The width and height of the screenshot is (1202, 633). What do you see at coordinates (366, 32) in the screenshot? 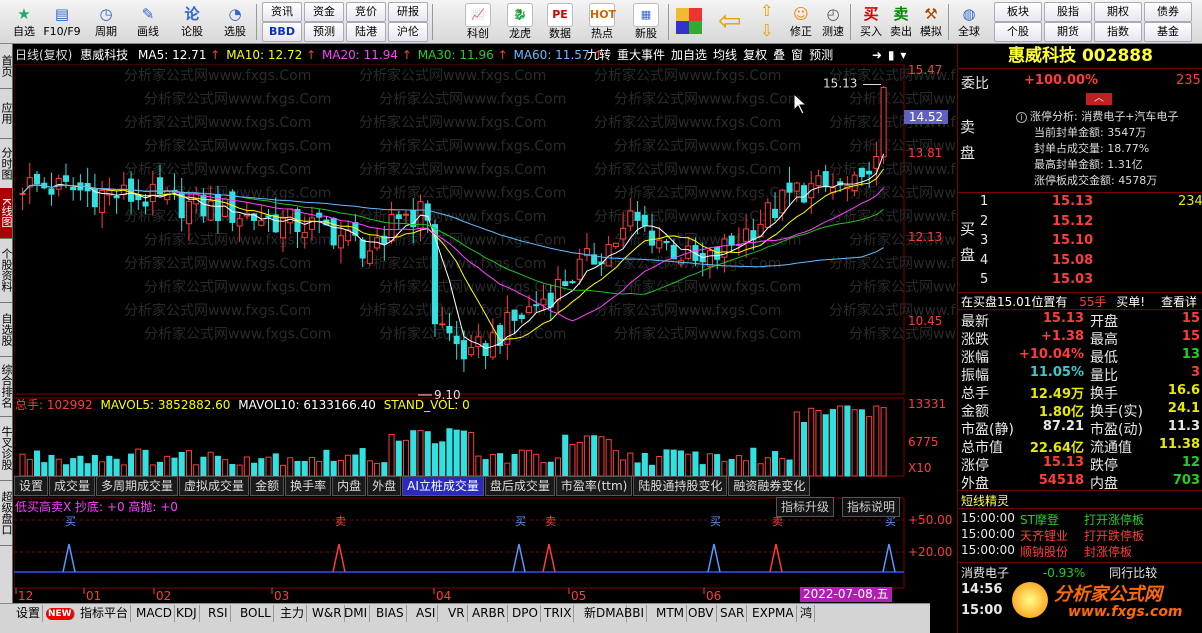
I see `grid-button-6: 陆港` at bounding box center [366, 32].